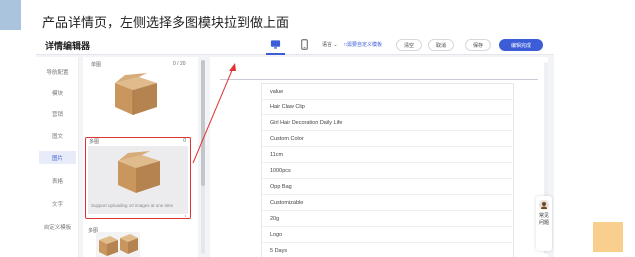 Image resolution: width=635 pixels, height=257 pixels. I want to click on table-cell: 1000pcs, so click(280, 171).